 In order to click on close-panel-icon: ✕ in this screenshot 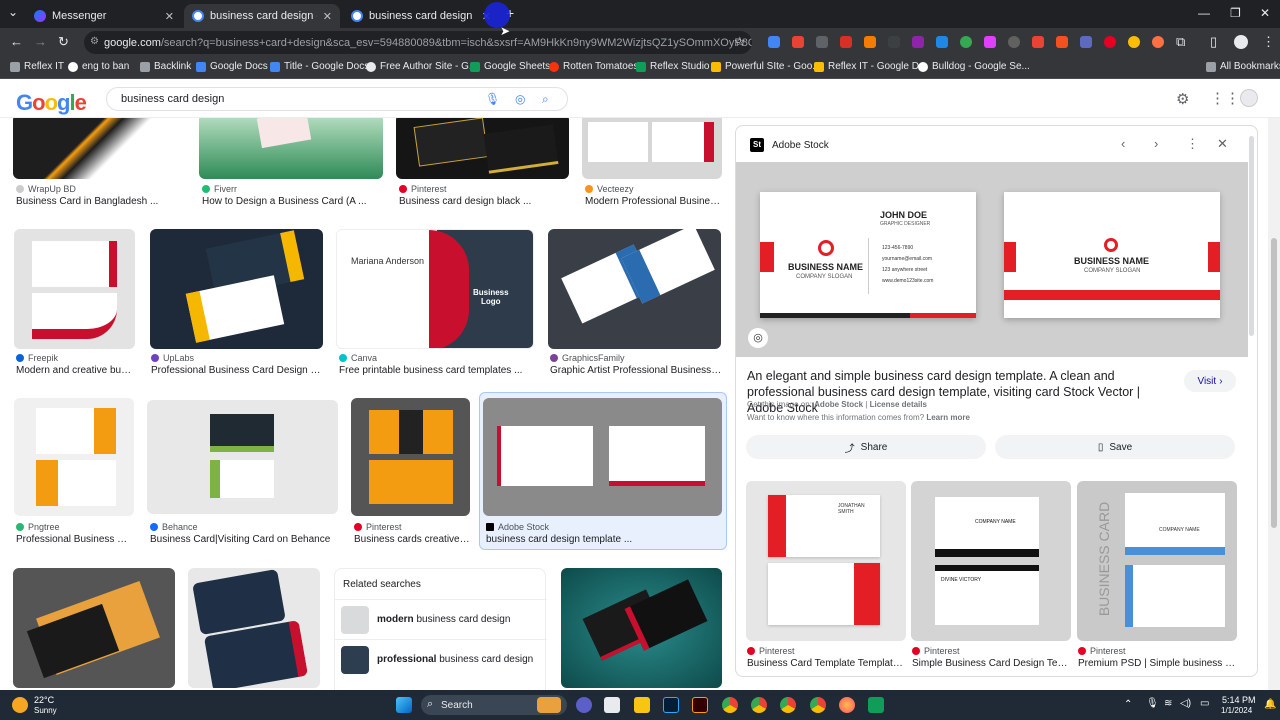, I will do `click(1222, 144)`.